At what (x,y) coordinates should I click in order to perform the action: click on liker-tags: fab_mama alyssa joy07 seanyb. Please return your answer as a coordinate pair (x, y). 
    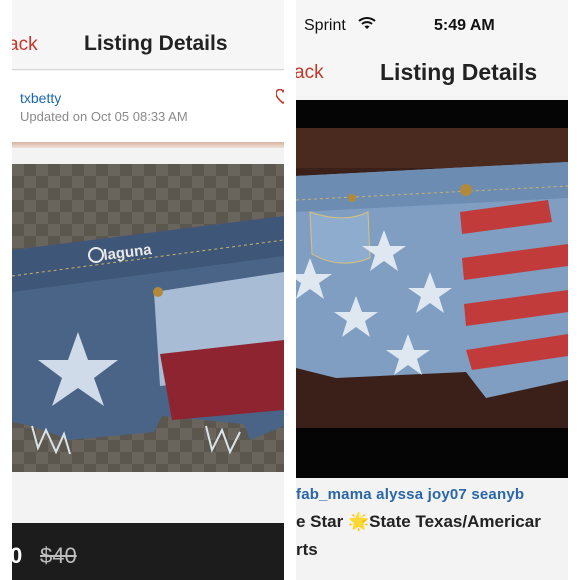
    Looking at the image, I should click on (432, 493).